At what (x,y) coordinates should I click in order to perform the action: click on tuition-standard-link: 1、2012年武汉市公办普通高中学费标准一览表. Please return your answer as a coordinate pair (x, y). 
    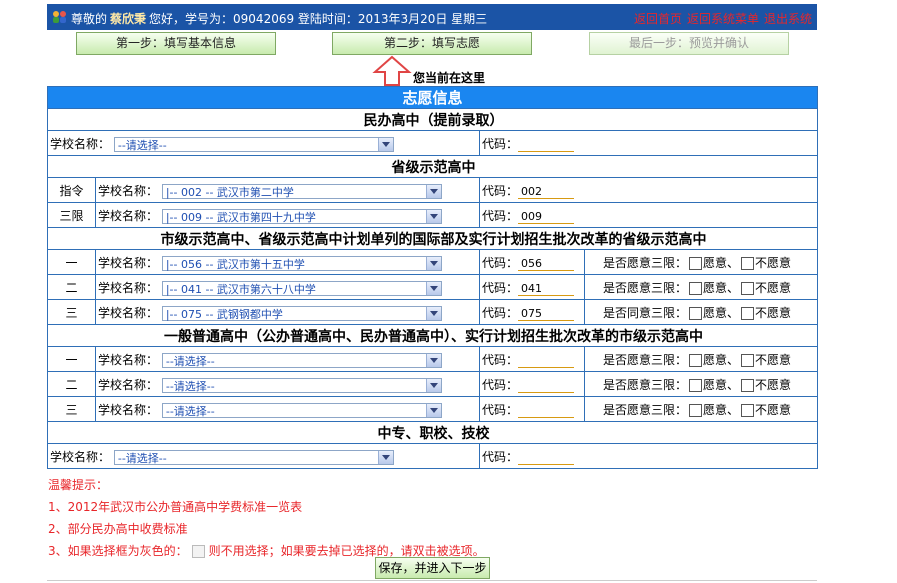
    Looking at the image, I should click on (266, 507).